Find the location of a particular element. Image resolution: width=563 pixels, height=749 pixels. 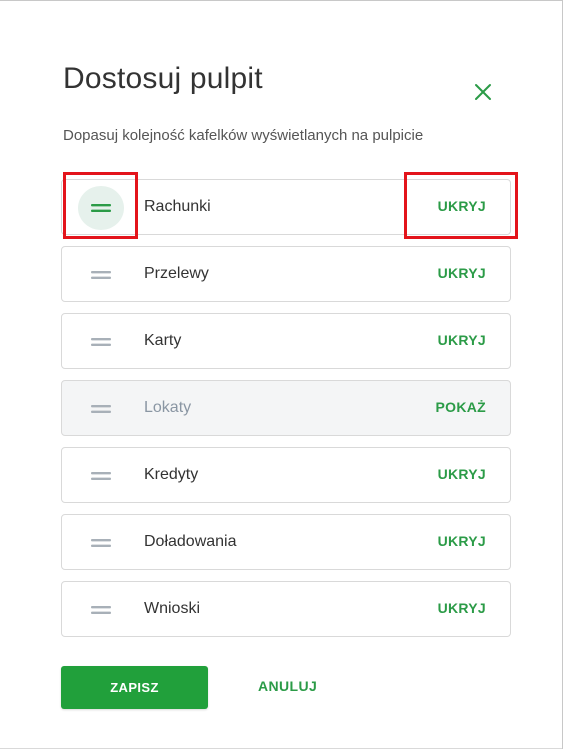

highlight-box-drag-handle is located at coordinates (100, 205).